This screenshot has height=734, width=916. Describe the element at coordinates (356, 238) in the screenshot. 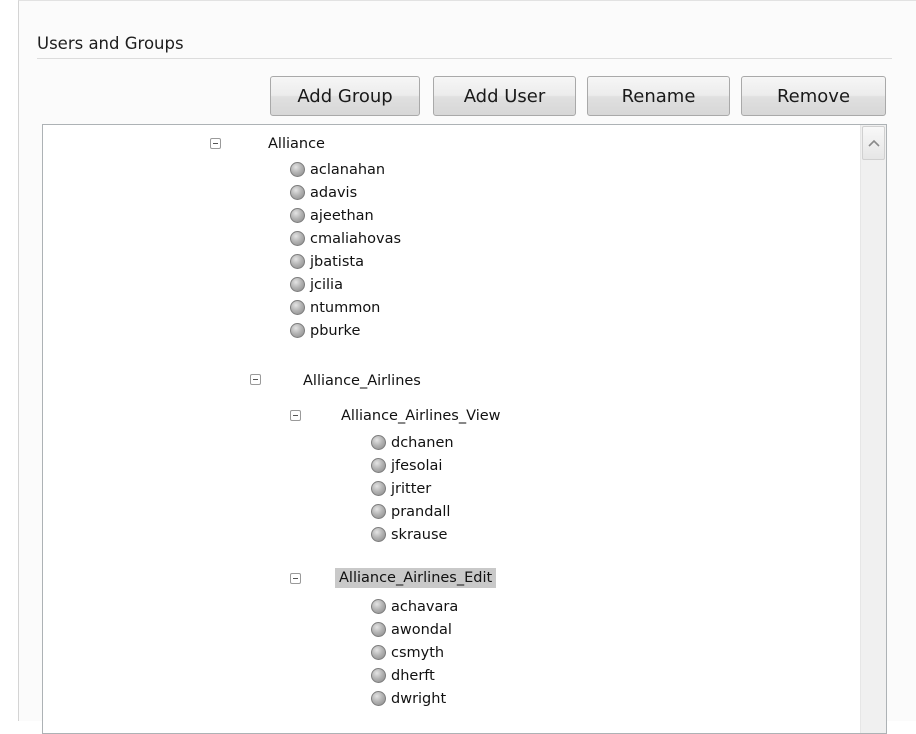

I see `user-name: cmaliahovas` at that location.